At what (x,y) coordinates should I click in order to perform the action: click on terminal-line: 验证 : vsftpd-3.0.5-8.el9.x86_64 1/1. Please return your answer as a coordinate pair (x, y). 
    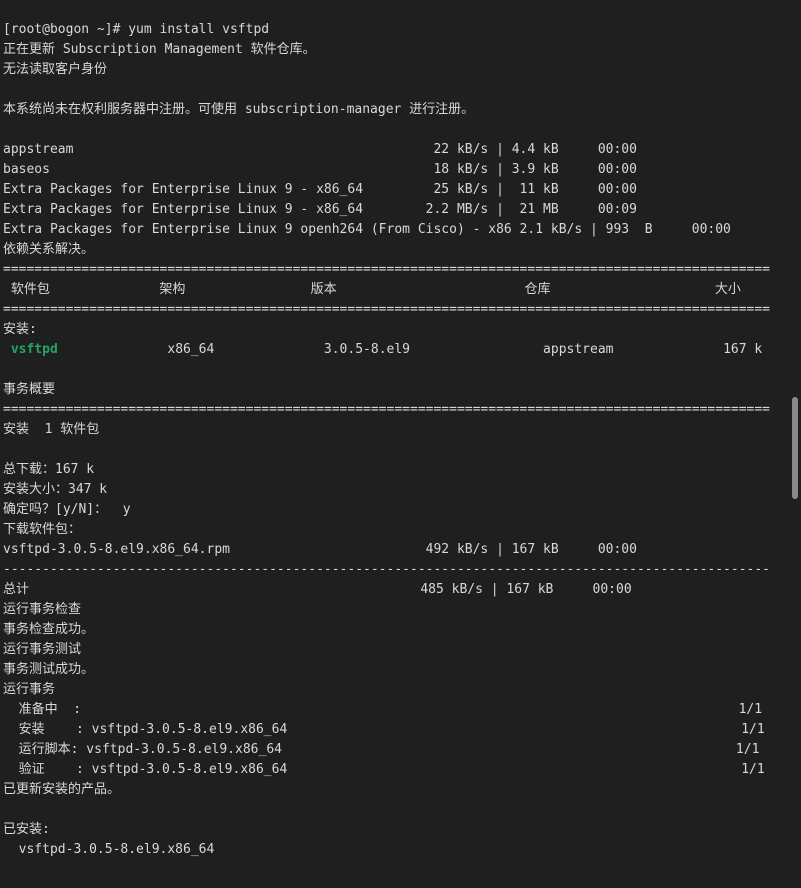
    Looking at the image, I should click on (384, 769).